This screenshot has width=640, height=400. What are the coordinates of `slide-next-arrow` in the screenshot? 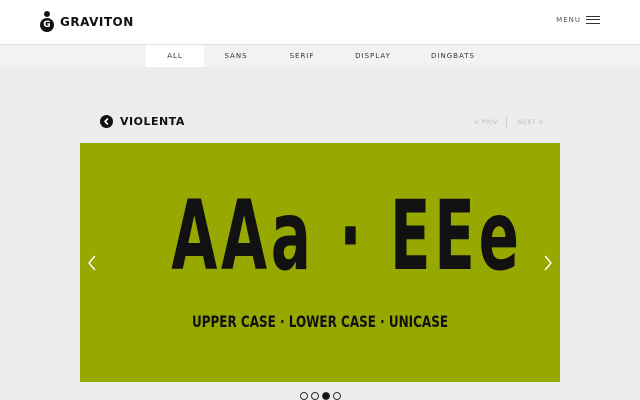 It's located at (548, 263).